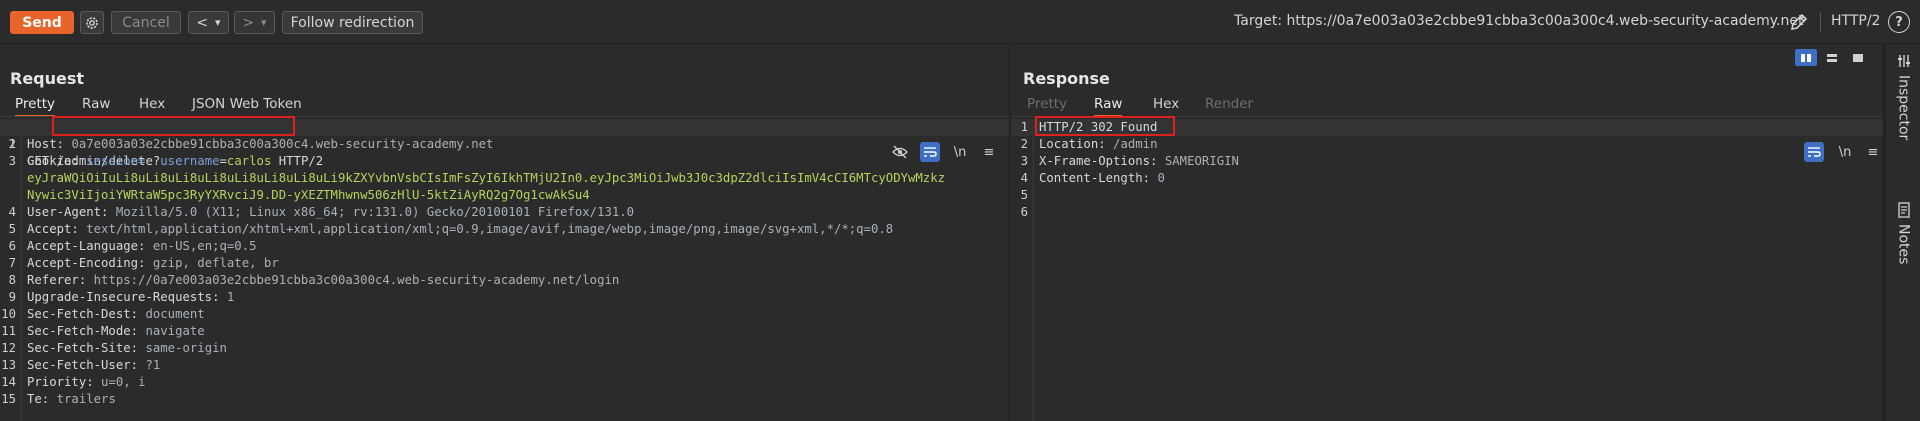 The height and width of the screenshot is (421, 1920). I want to click on header-key: User-Agent:, so click(68, 212).